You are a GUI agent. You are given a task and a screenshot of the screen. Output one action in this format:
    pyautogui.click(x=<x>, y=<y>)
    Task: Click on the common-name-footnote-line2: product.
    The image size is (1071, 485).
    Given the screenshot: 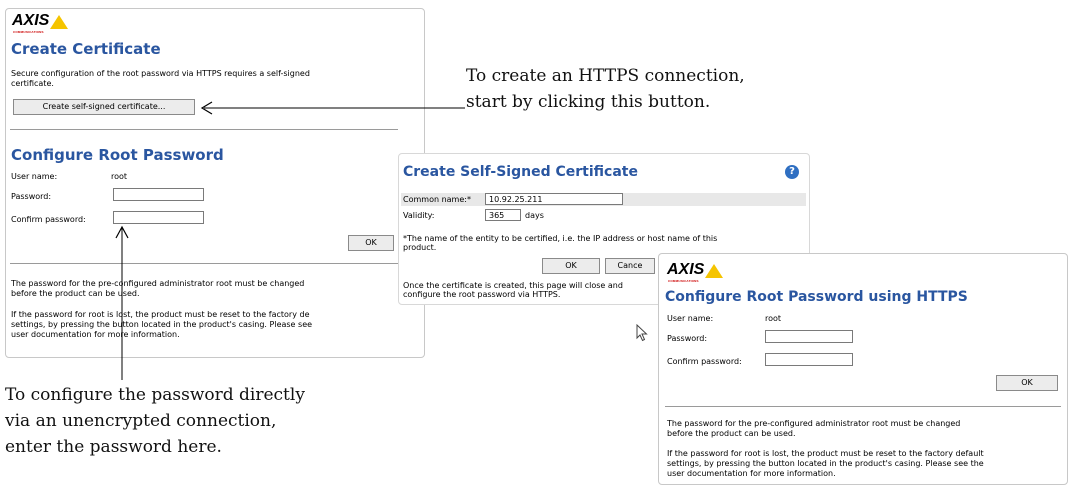 What is the action you would take?
    pyautogui.click(x=420, y=247)
    